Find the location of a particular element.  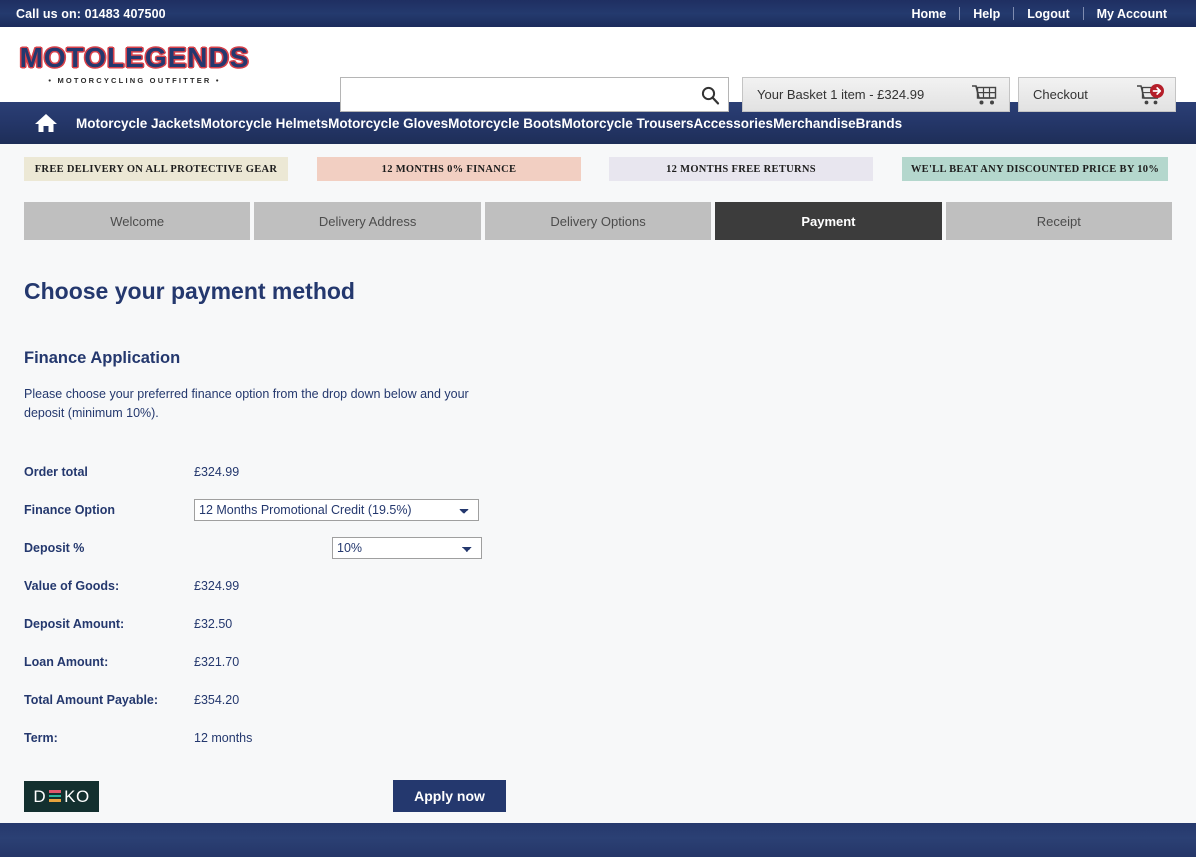

row-value-of-goods: Value of Goods: £324.99 is located at coordinates (598, 586).